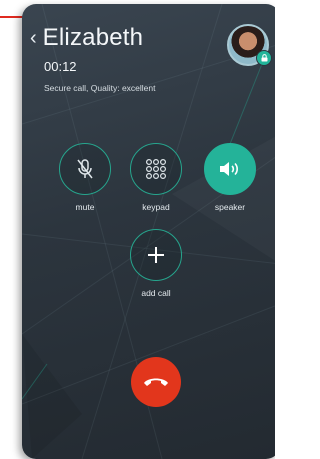 The image size is (320, 459). What do you see at coordinates (249, 45) in the screenshot?
I see `avatar` at bounding box center [249, 45].